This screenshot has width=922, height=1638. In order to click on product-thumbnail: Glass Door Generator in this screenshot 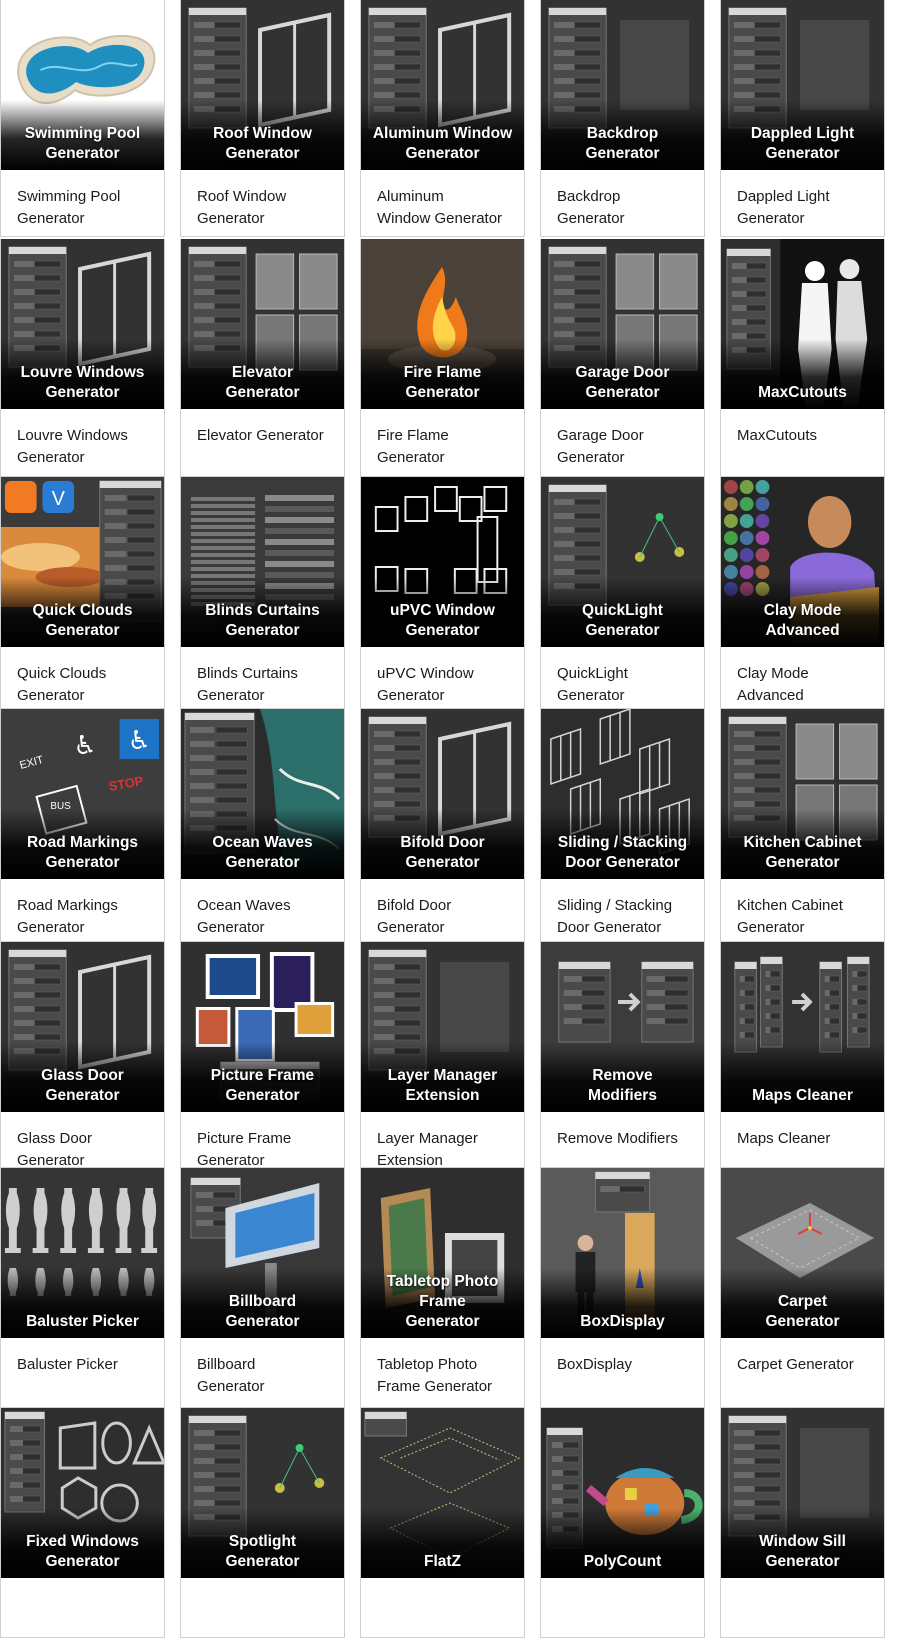, I will do `click(82, 1027)`.